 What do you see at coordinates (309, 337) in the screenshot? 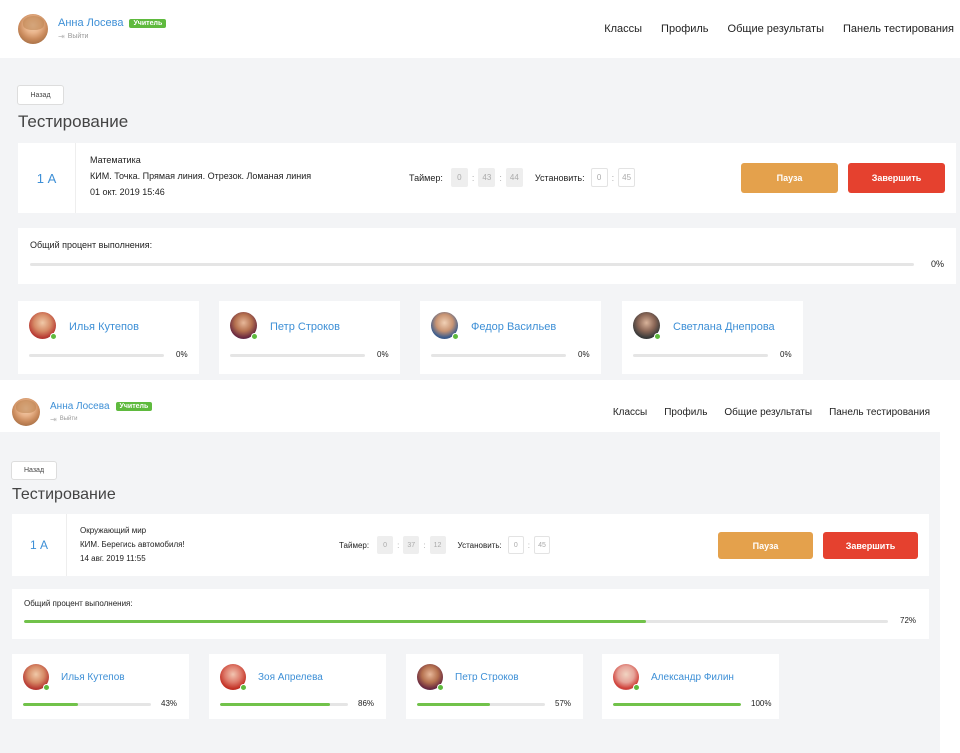
I see `student-card: Петр Строков 0%` at bounding box center [309, 337].